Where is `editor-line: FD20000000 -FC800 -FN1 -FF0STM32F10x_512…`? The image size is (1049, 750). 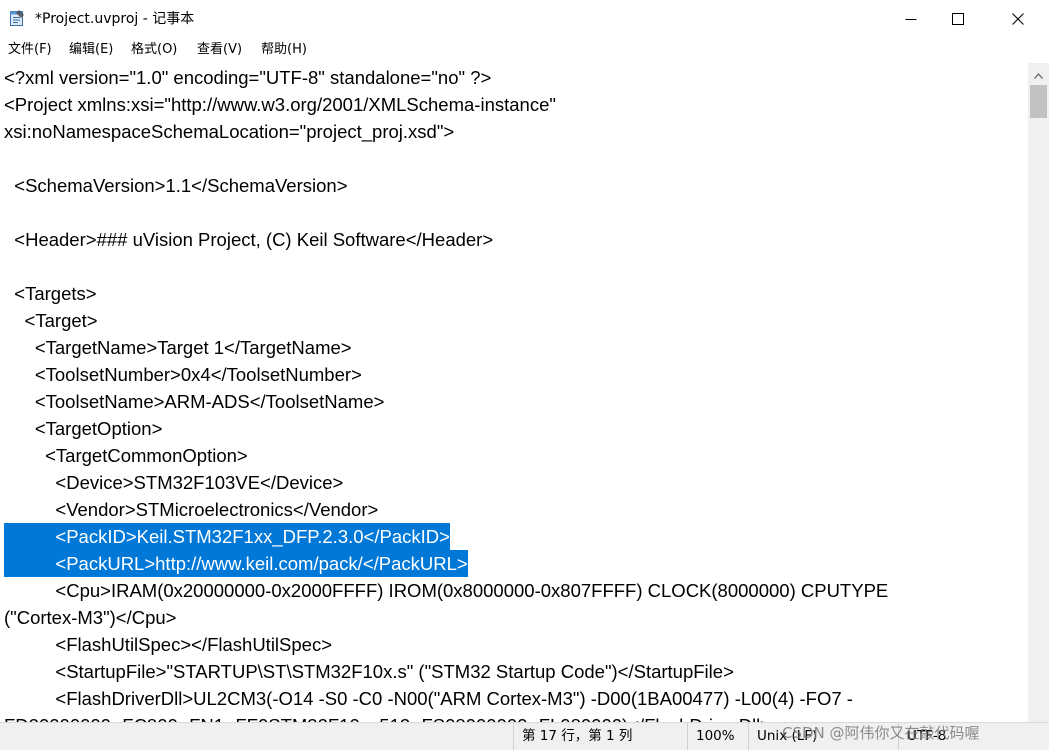
editor-line: FD20000000 -FC800 -FN1 -FF0STM32F10x_512… is located at coordinates (387, 717).